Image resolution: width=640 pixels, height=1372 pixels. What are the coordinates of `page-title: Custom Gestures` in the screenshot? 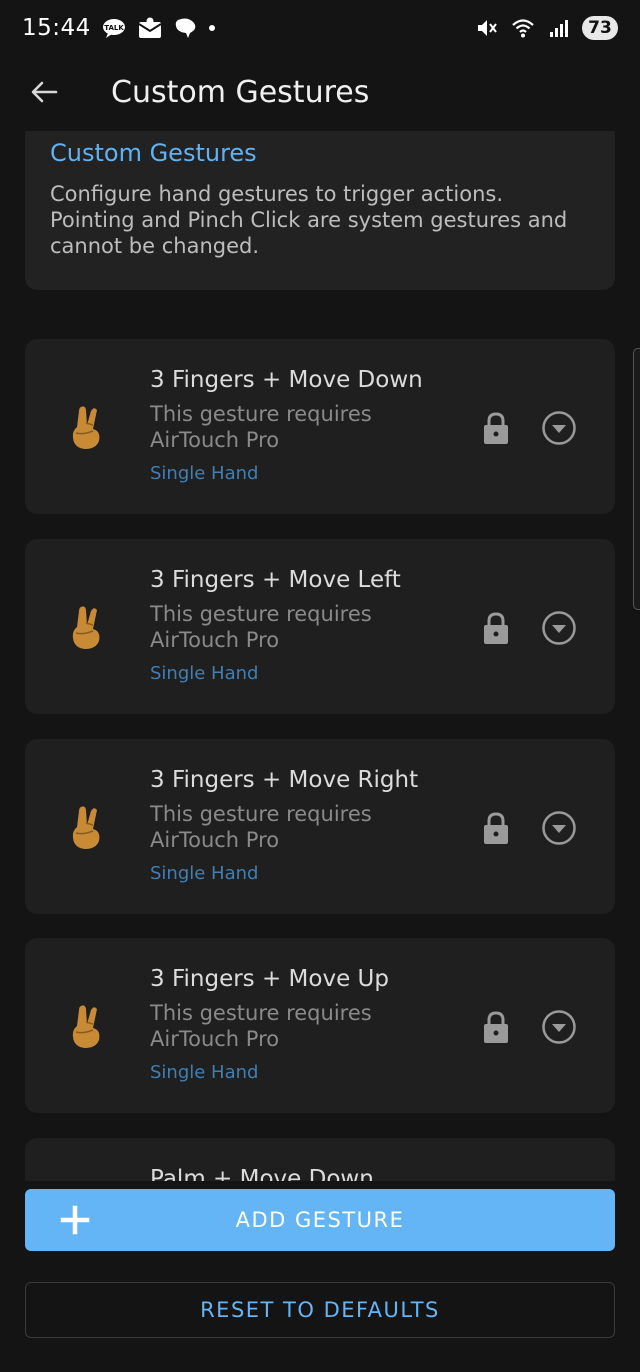 It's located at (240, 92).